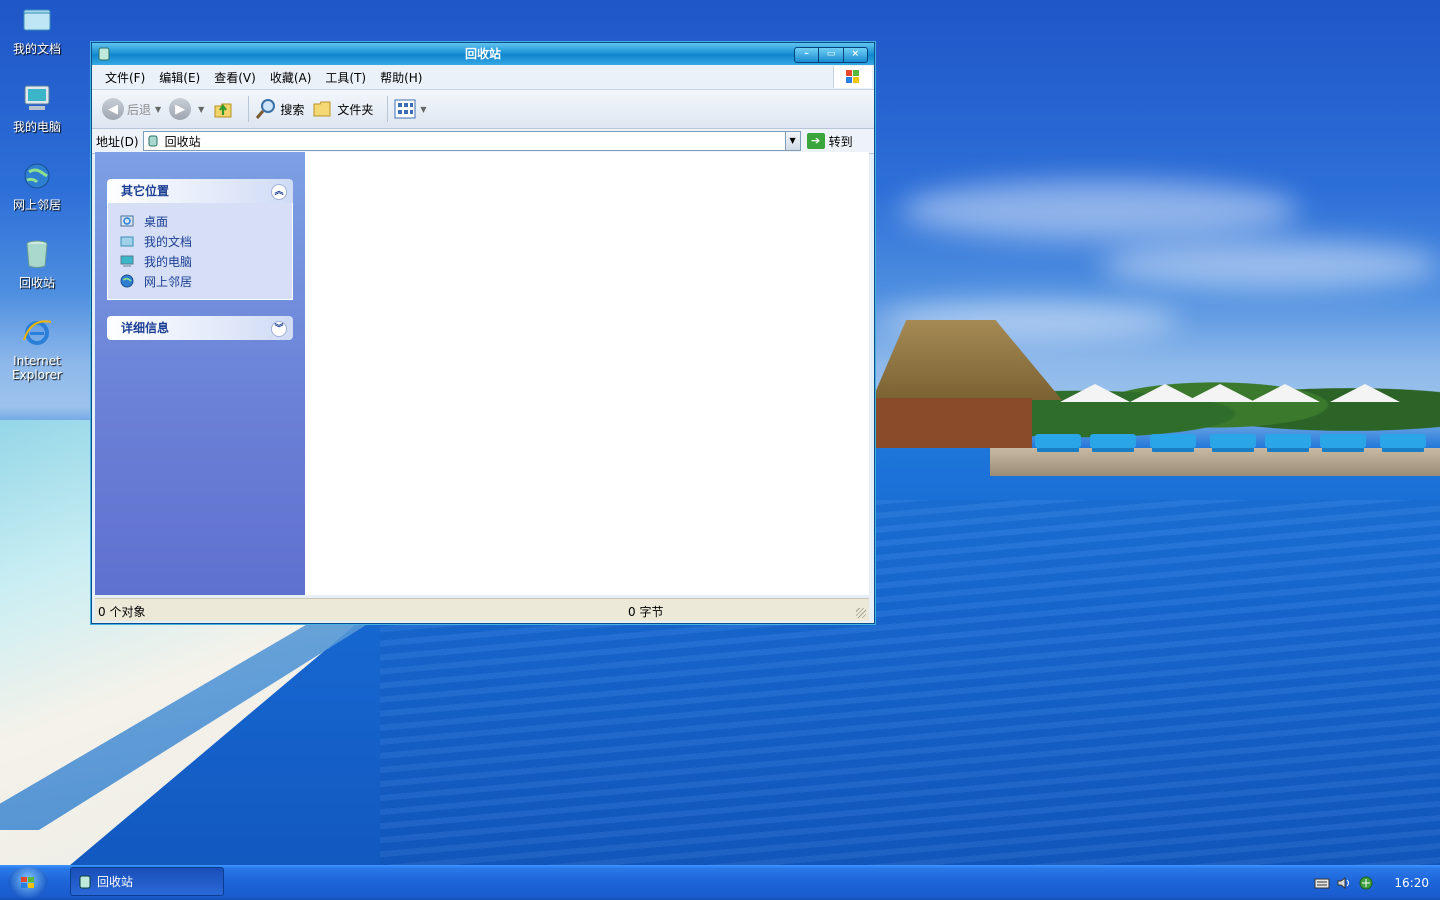 The image size is (1440, 900). Describe the element at coordinates (156, 221) in the screenshot. I see `link-label: 桌面` at that location.